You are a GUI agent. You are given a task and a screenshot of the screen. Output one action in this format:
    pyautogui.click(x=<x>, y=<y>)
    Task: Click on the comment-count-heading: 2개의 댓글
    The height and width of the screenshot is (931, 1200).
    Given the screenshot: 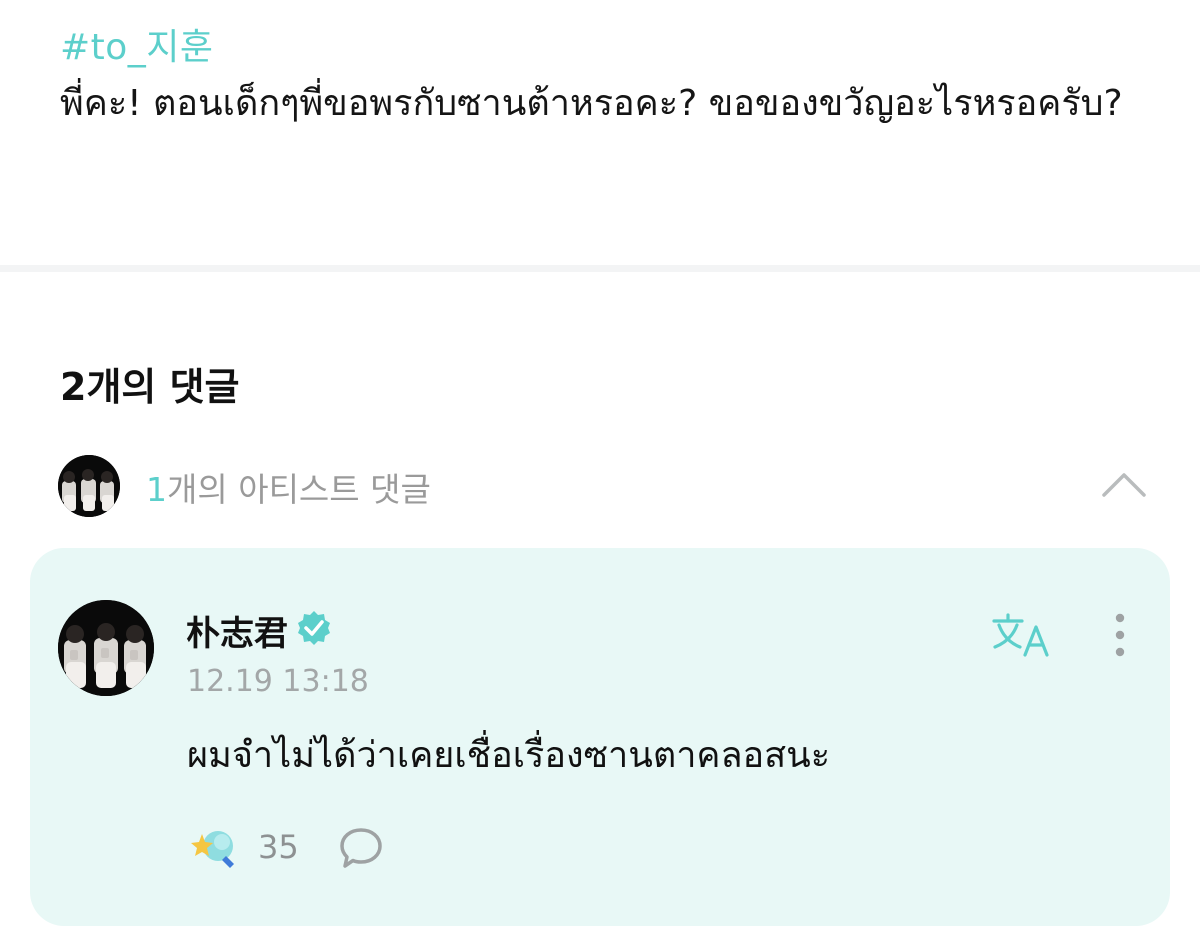 What is the action you would take?
    pyautogui.click(x=150, y=387)
    